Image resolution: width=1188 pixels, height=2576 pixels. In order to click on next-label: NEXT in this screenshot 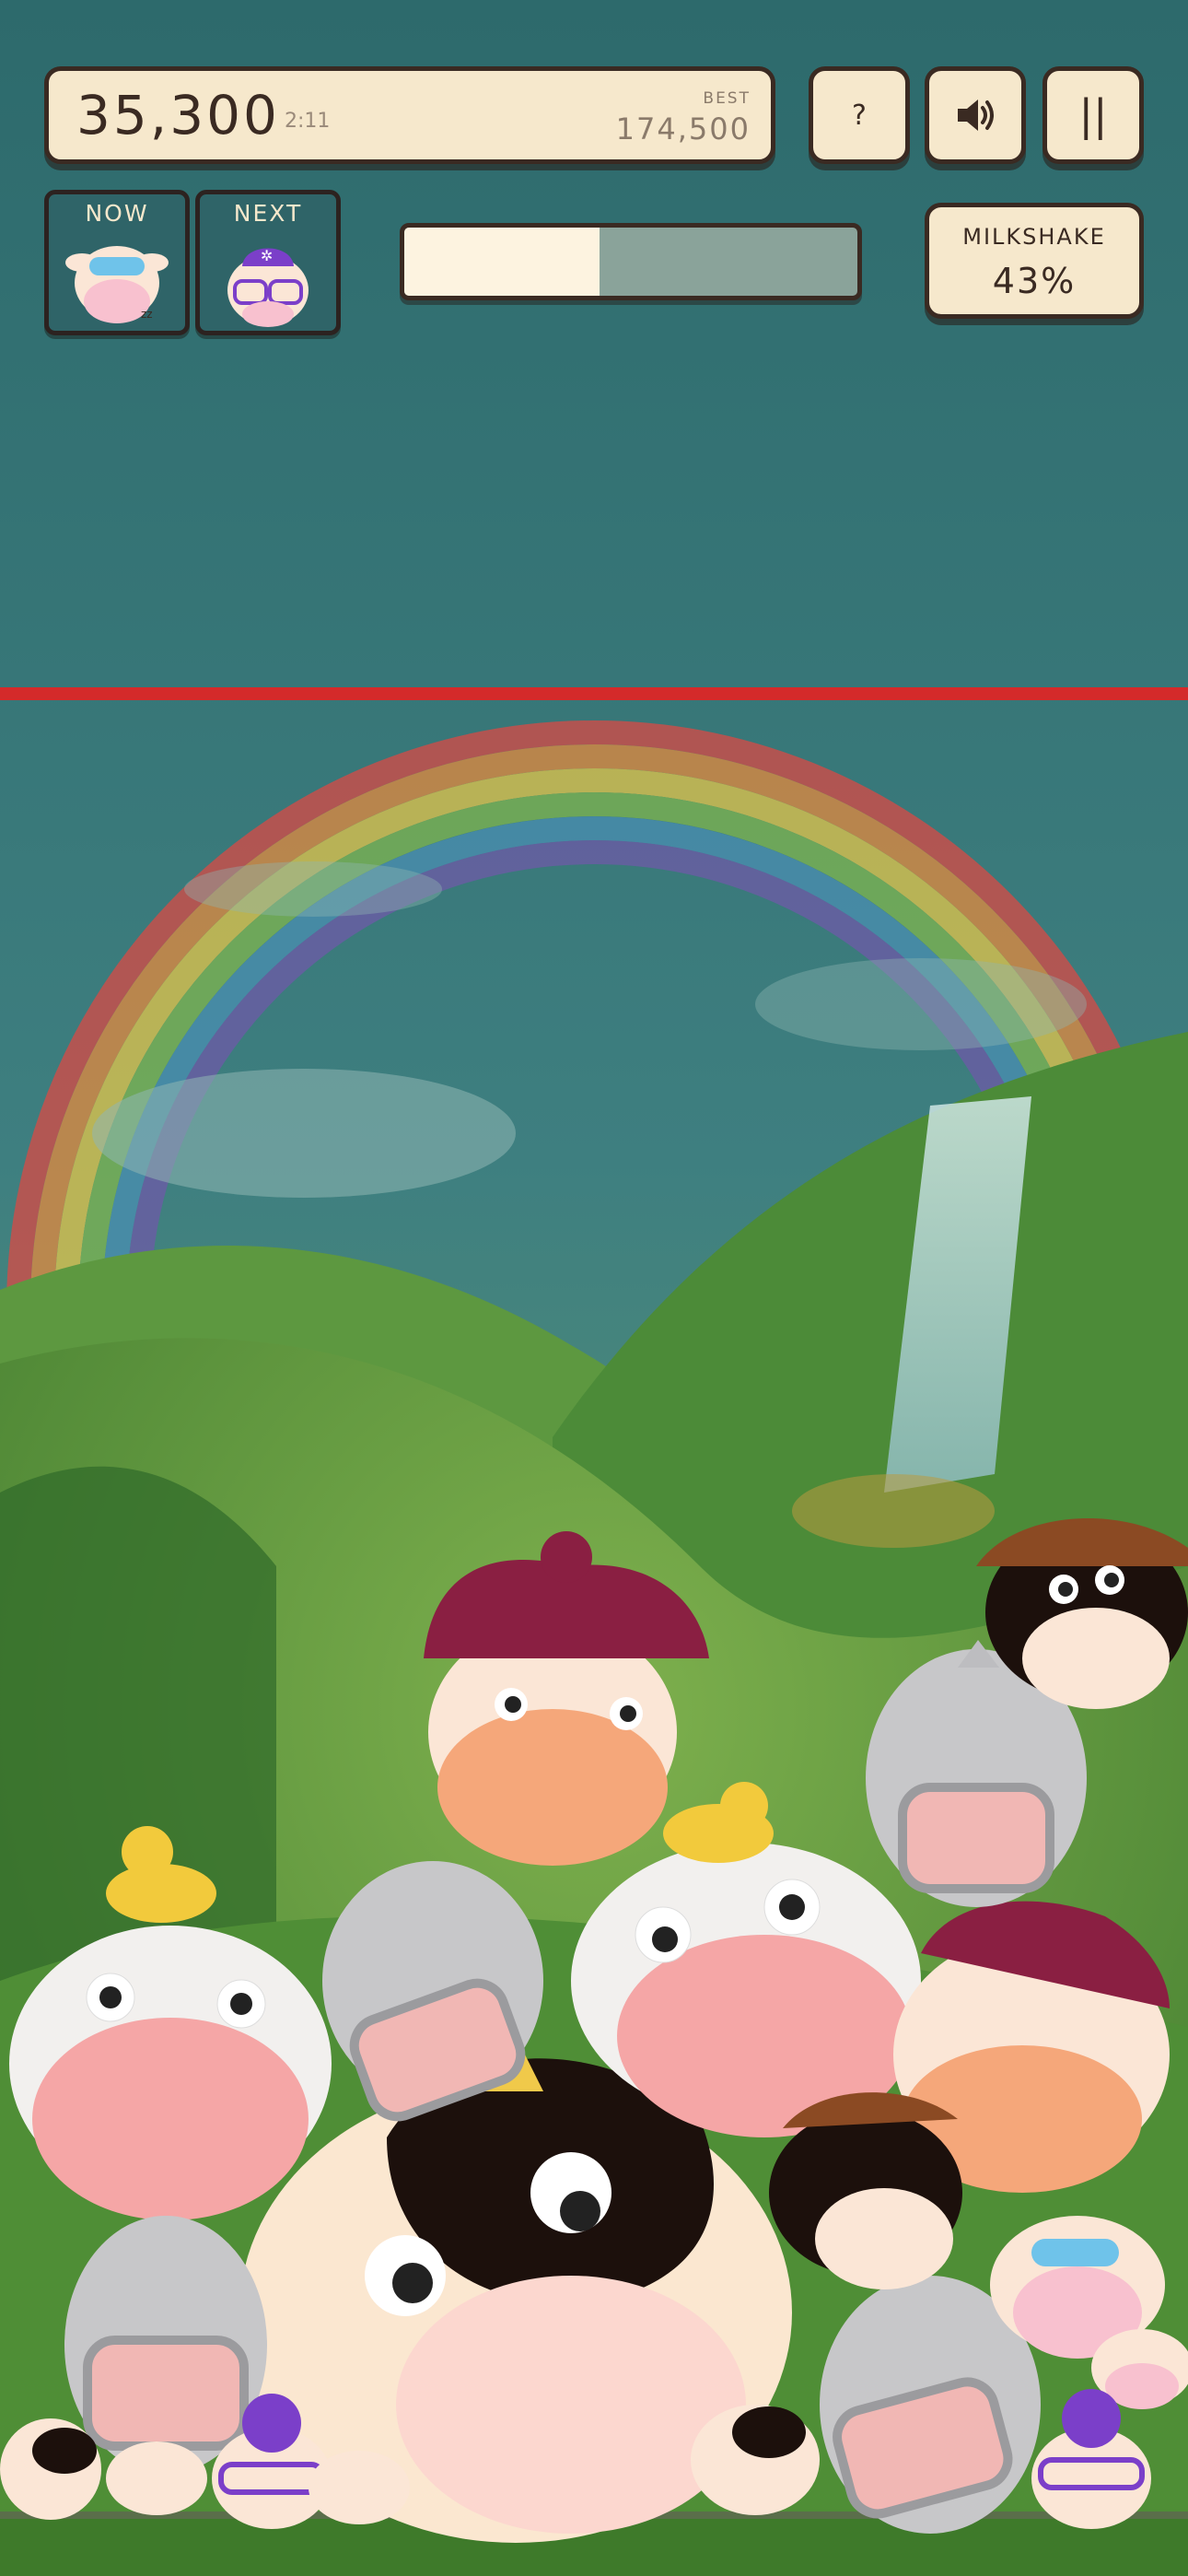, I will do `click(268, 213)`.